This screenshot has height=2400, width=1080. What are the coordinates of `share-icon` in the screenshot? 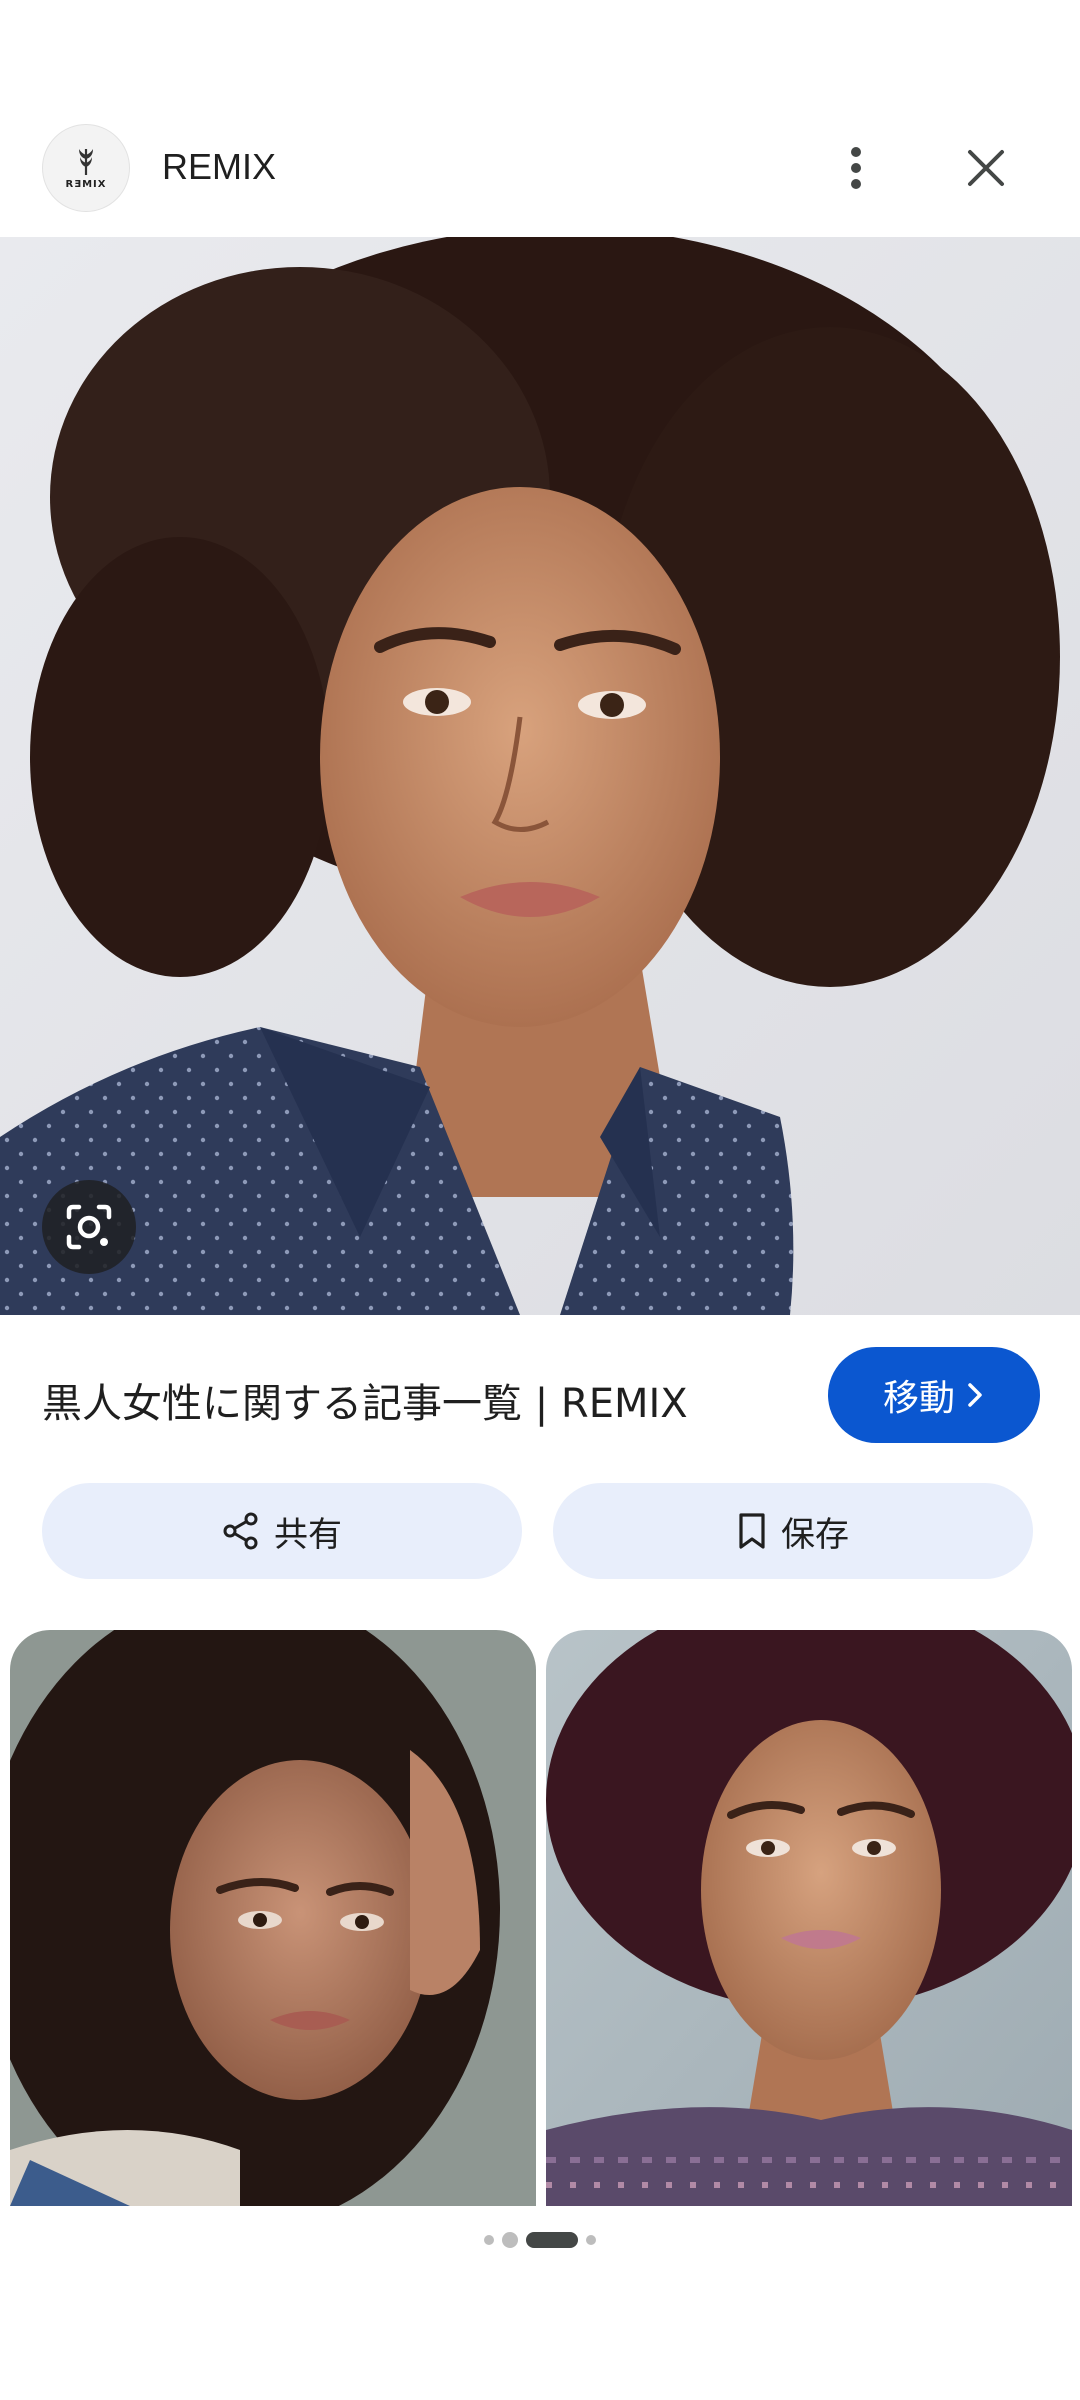 It's located at (241, 1531).